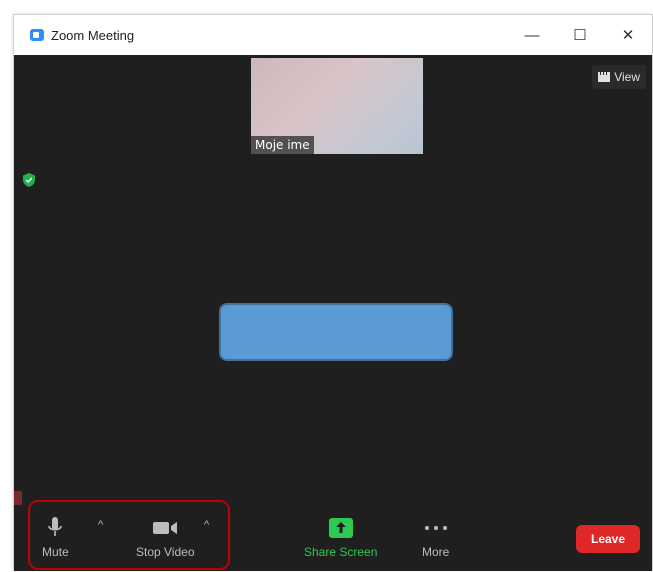  I want to click on zoom-logo-icon, so click(37, 35).